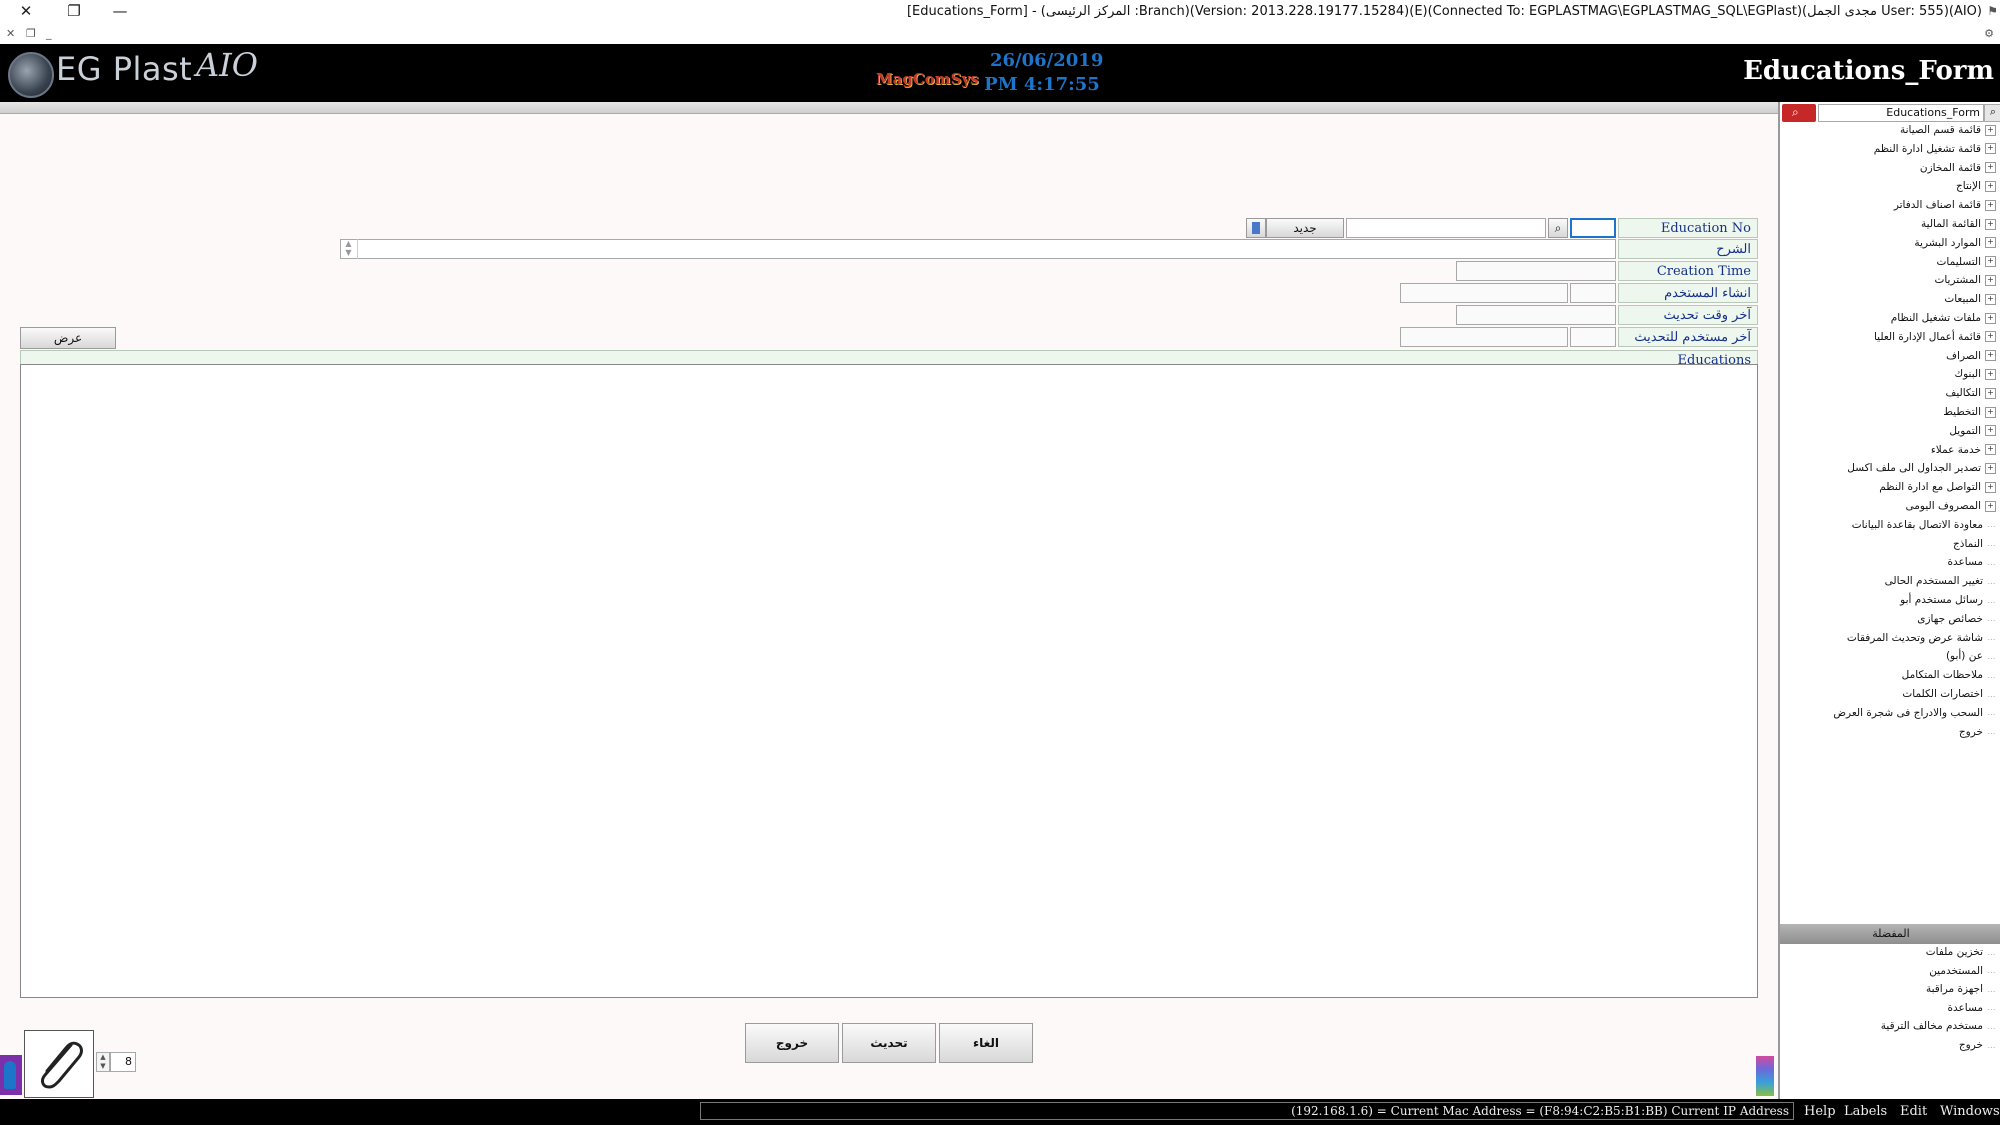 The image size is (2000, 1125). What do you see at coordinates (889, 1043) in the screenshot?
I see `refresh-button: تحديث` at bounding box center [889, 1043].